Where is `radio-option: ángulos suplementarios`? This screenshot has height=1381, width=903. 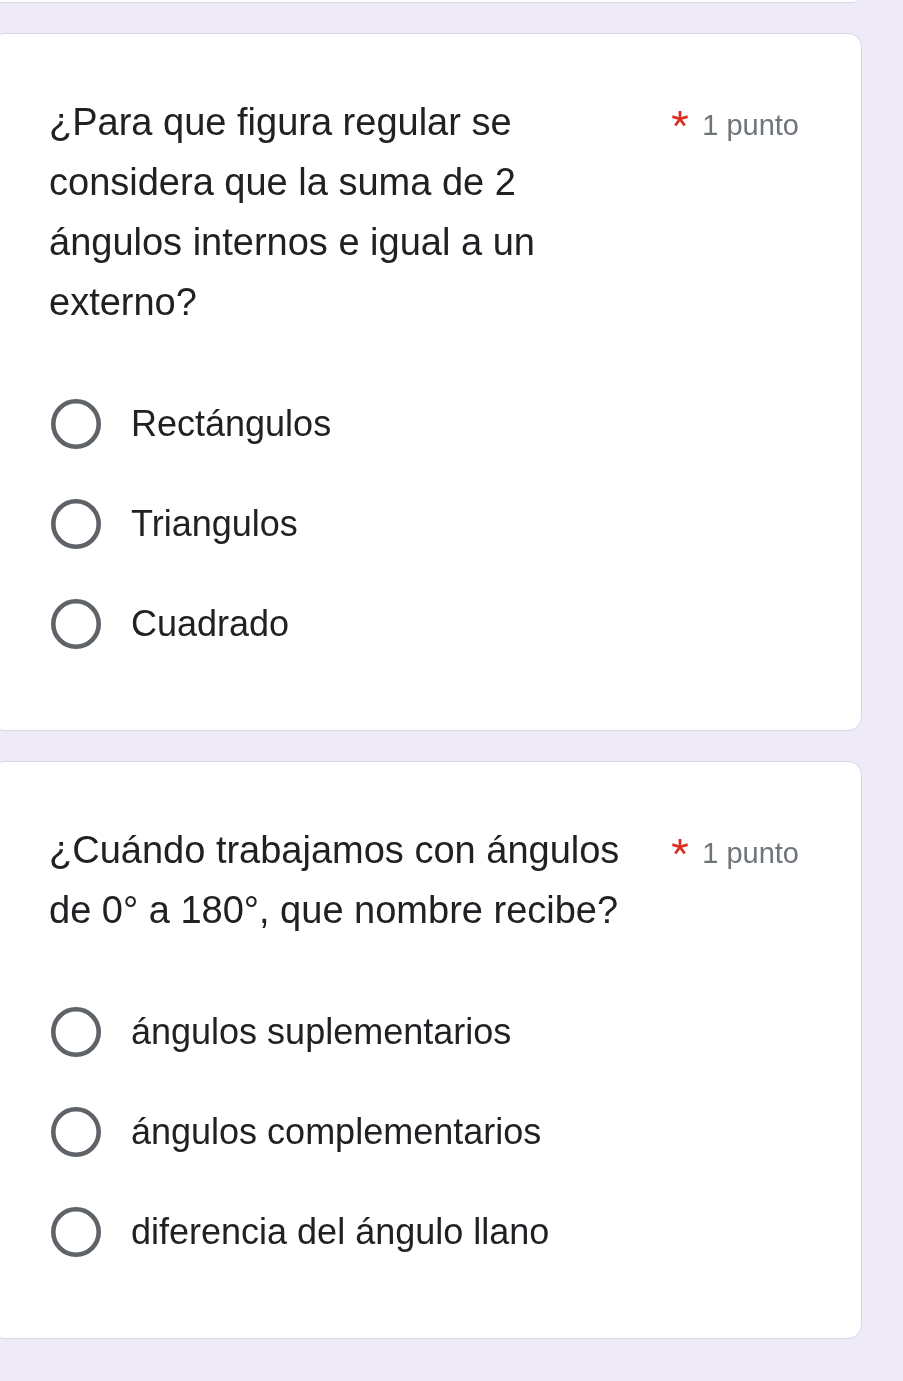
radio-option: ángulos suplementarios is located at coordinates (281, 1032).